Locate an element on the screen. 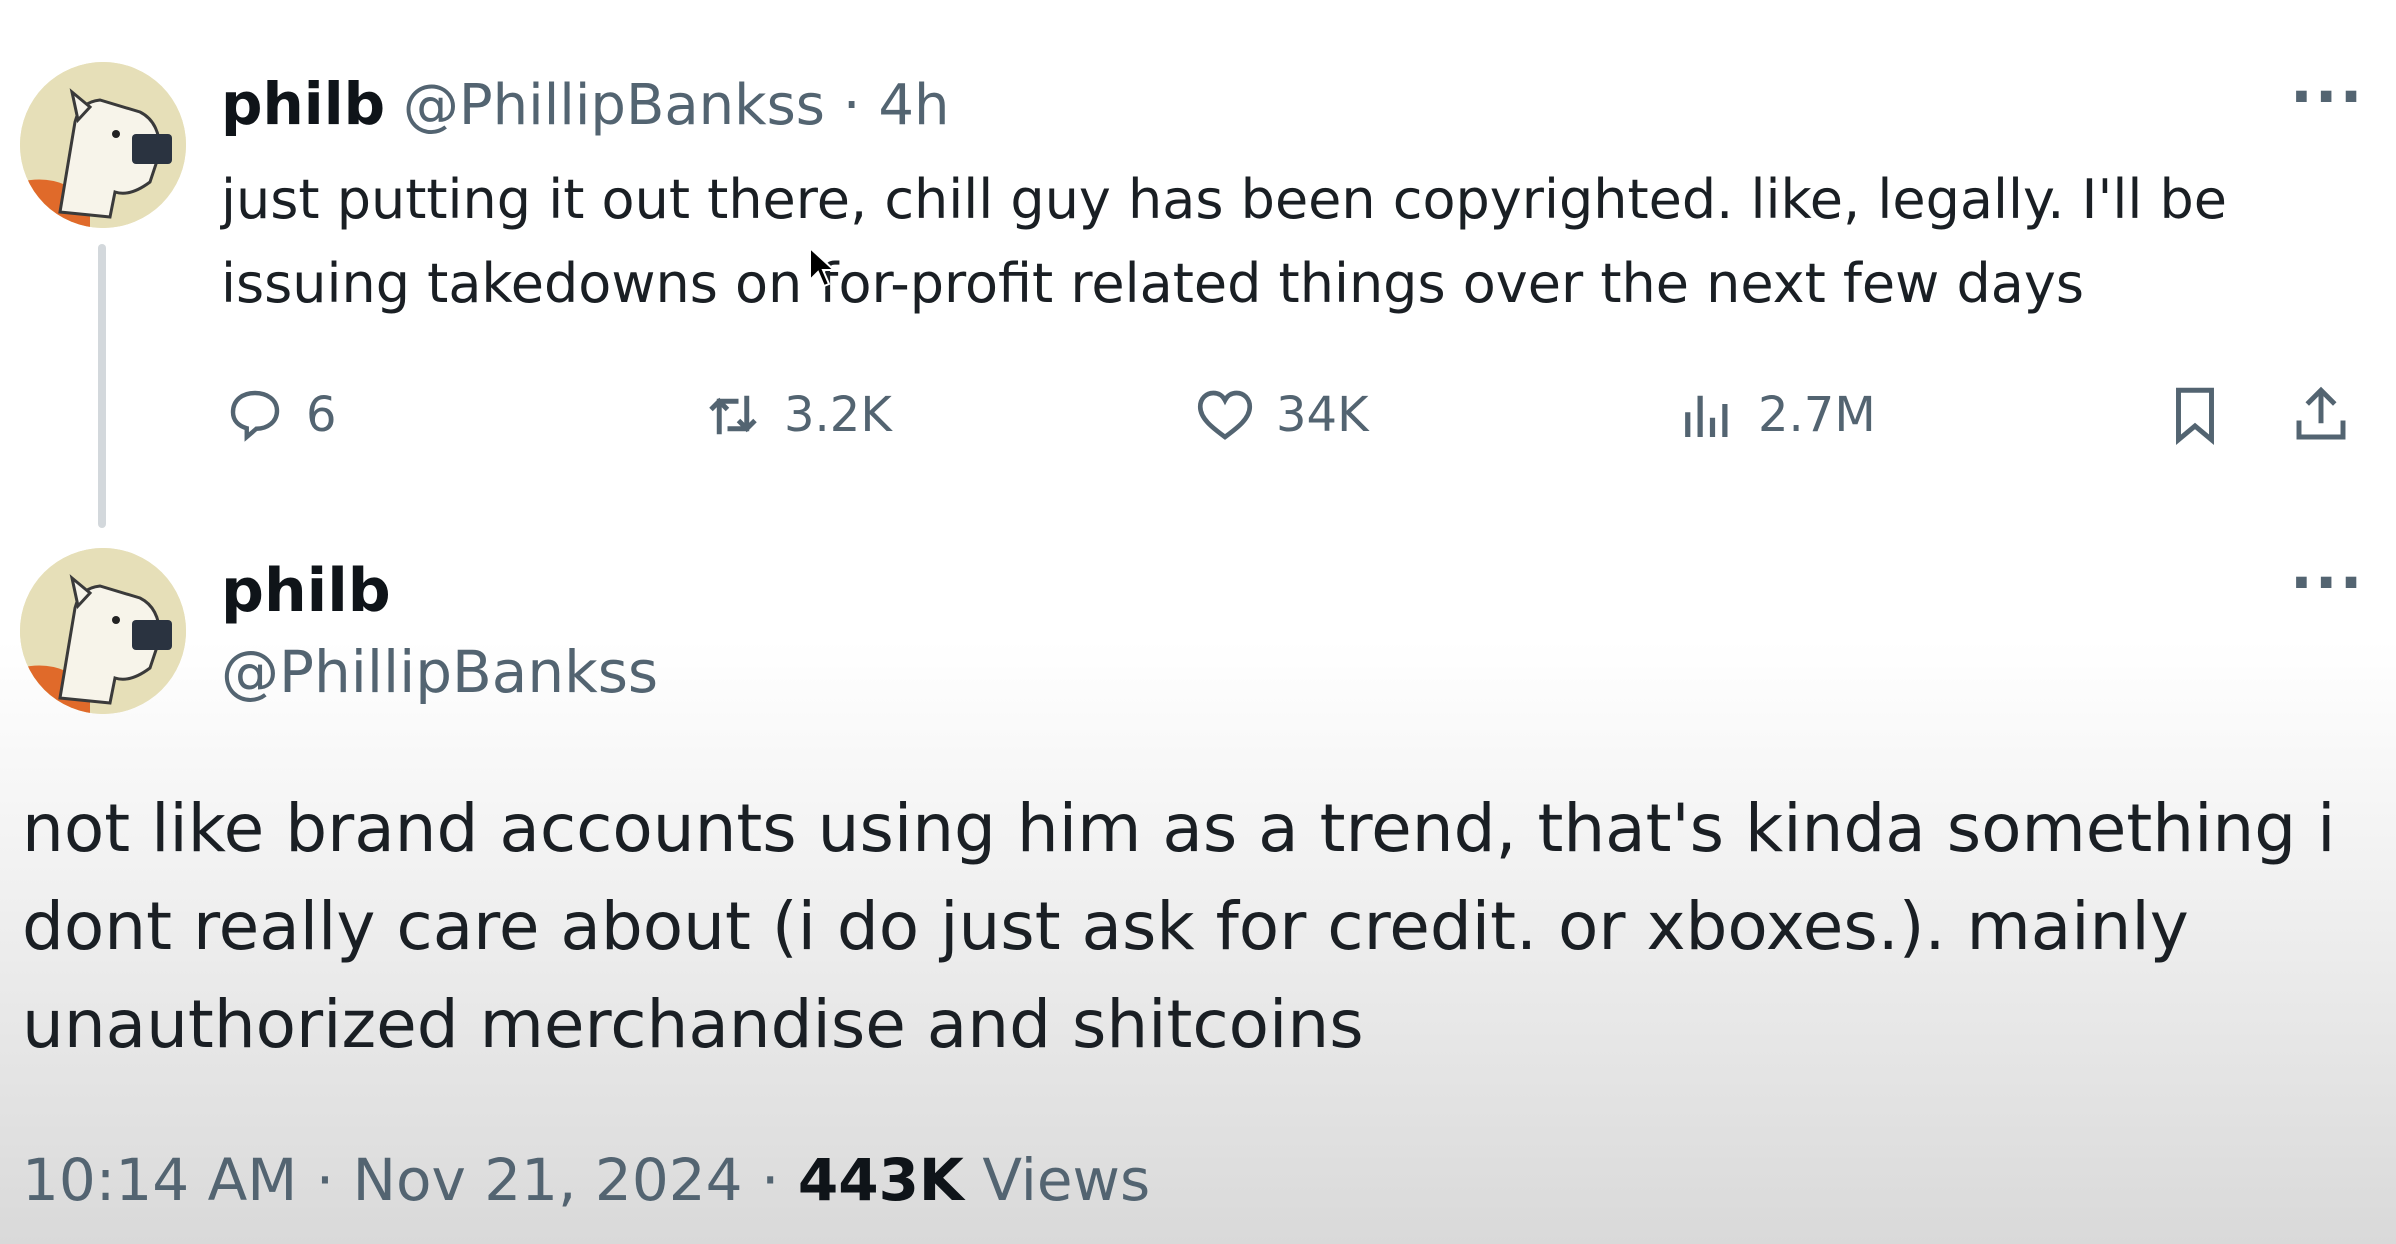 This screenshot has height=1244, width=2396. reply-button: 6 is located at coordinates (279, 415).